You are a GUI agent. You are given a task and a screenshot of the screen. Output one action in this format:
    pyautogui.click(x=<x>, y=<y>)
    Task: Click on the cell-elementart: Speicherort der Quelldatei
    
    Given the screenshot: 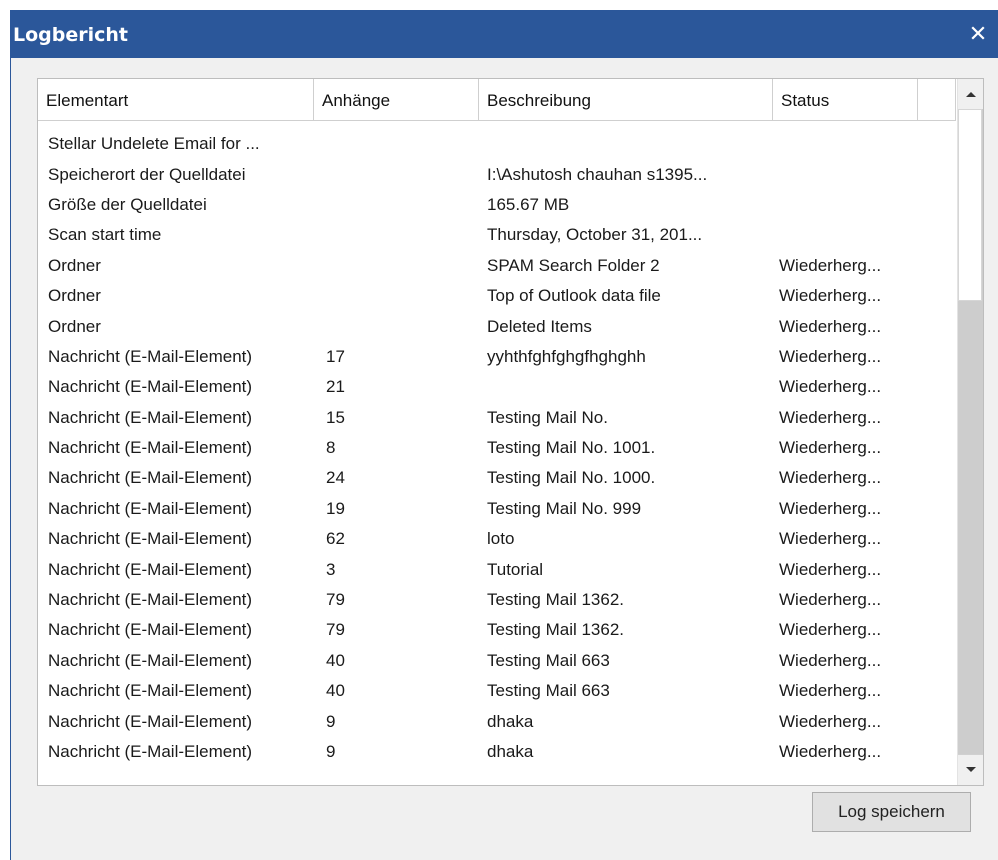 What is the action you would take?
    pyautogui.click(x=147, y=174)
    